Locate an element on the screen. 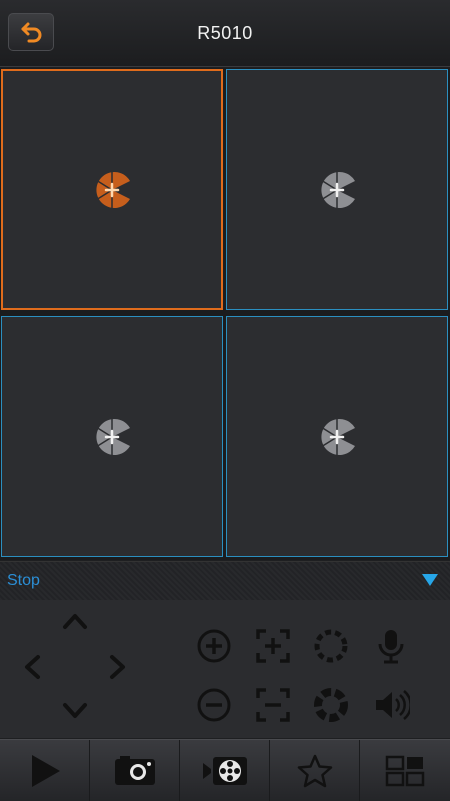  ptz-right-icon is located at coordinates (118, 667).